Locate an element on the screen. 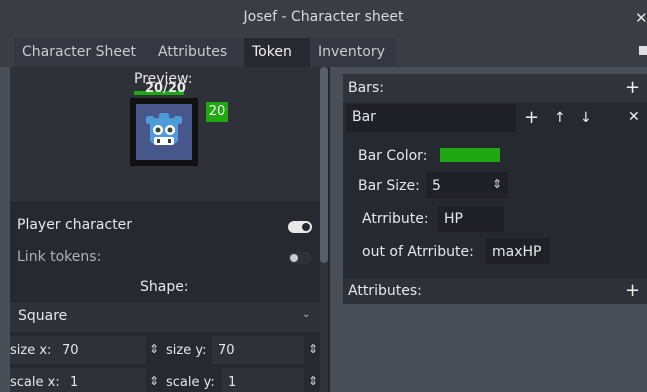 The width and height of the screenshot is (647, 392). size-y-value: 70 is located at coordinates (226, 350).